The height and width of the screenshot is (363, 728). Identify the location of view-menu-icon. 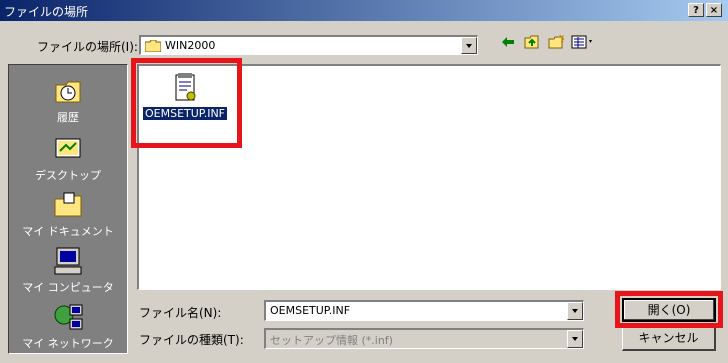
(583, 44).